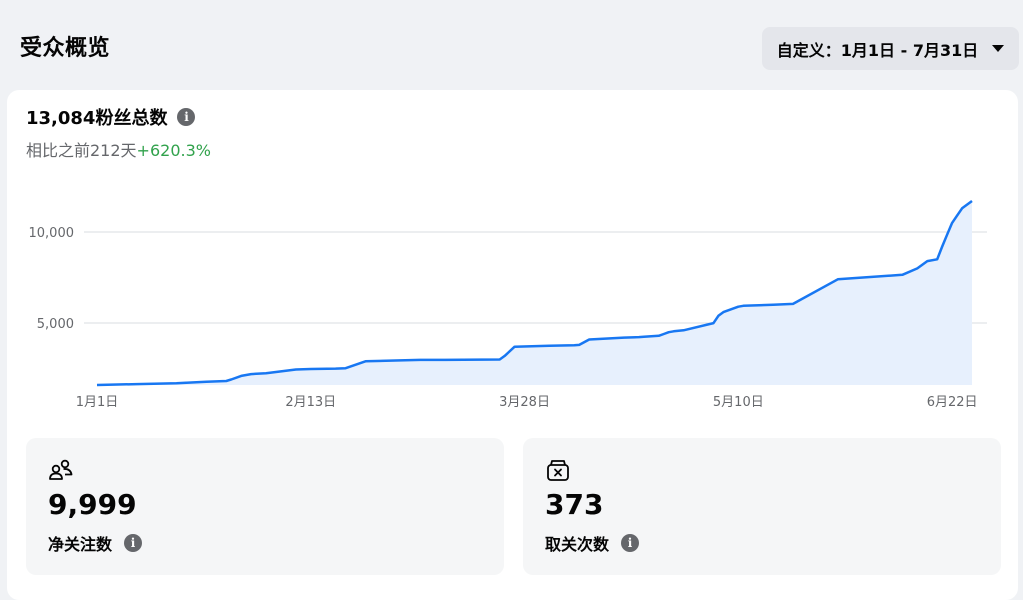 The width and height of the screenshot is (1023, 600). I want to click on total-followers-row: 13,084粉丝总数 i, so click(111, 117).